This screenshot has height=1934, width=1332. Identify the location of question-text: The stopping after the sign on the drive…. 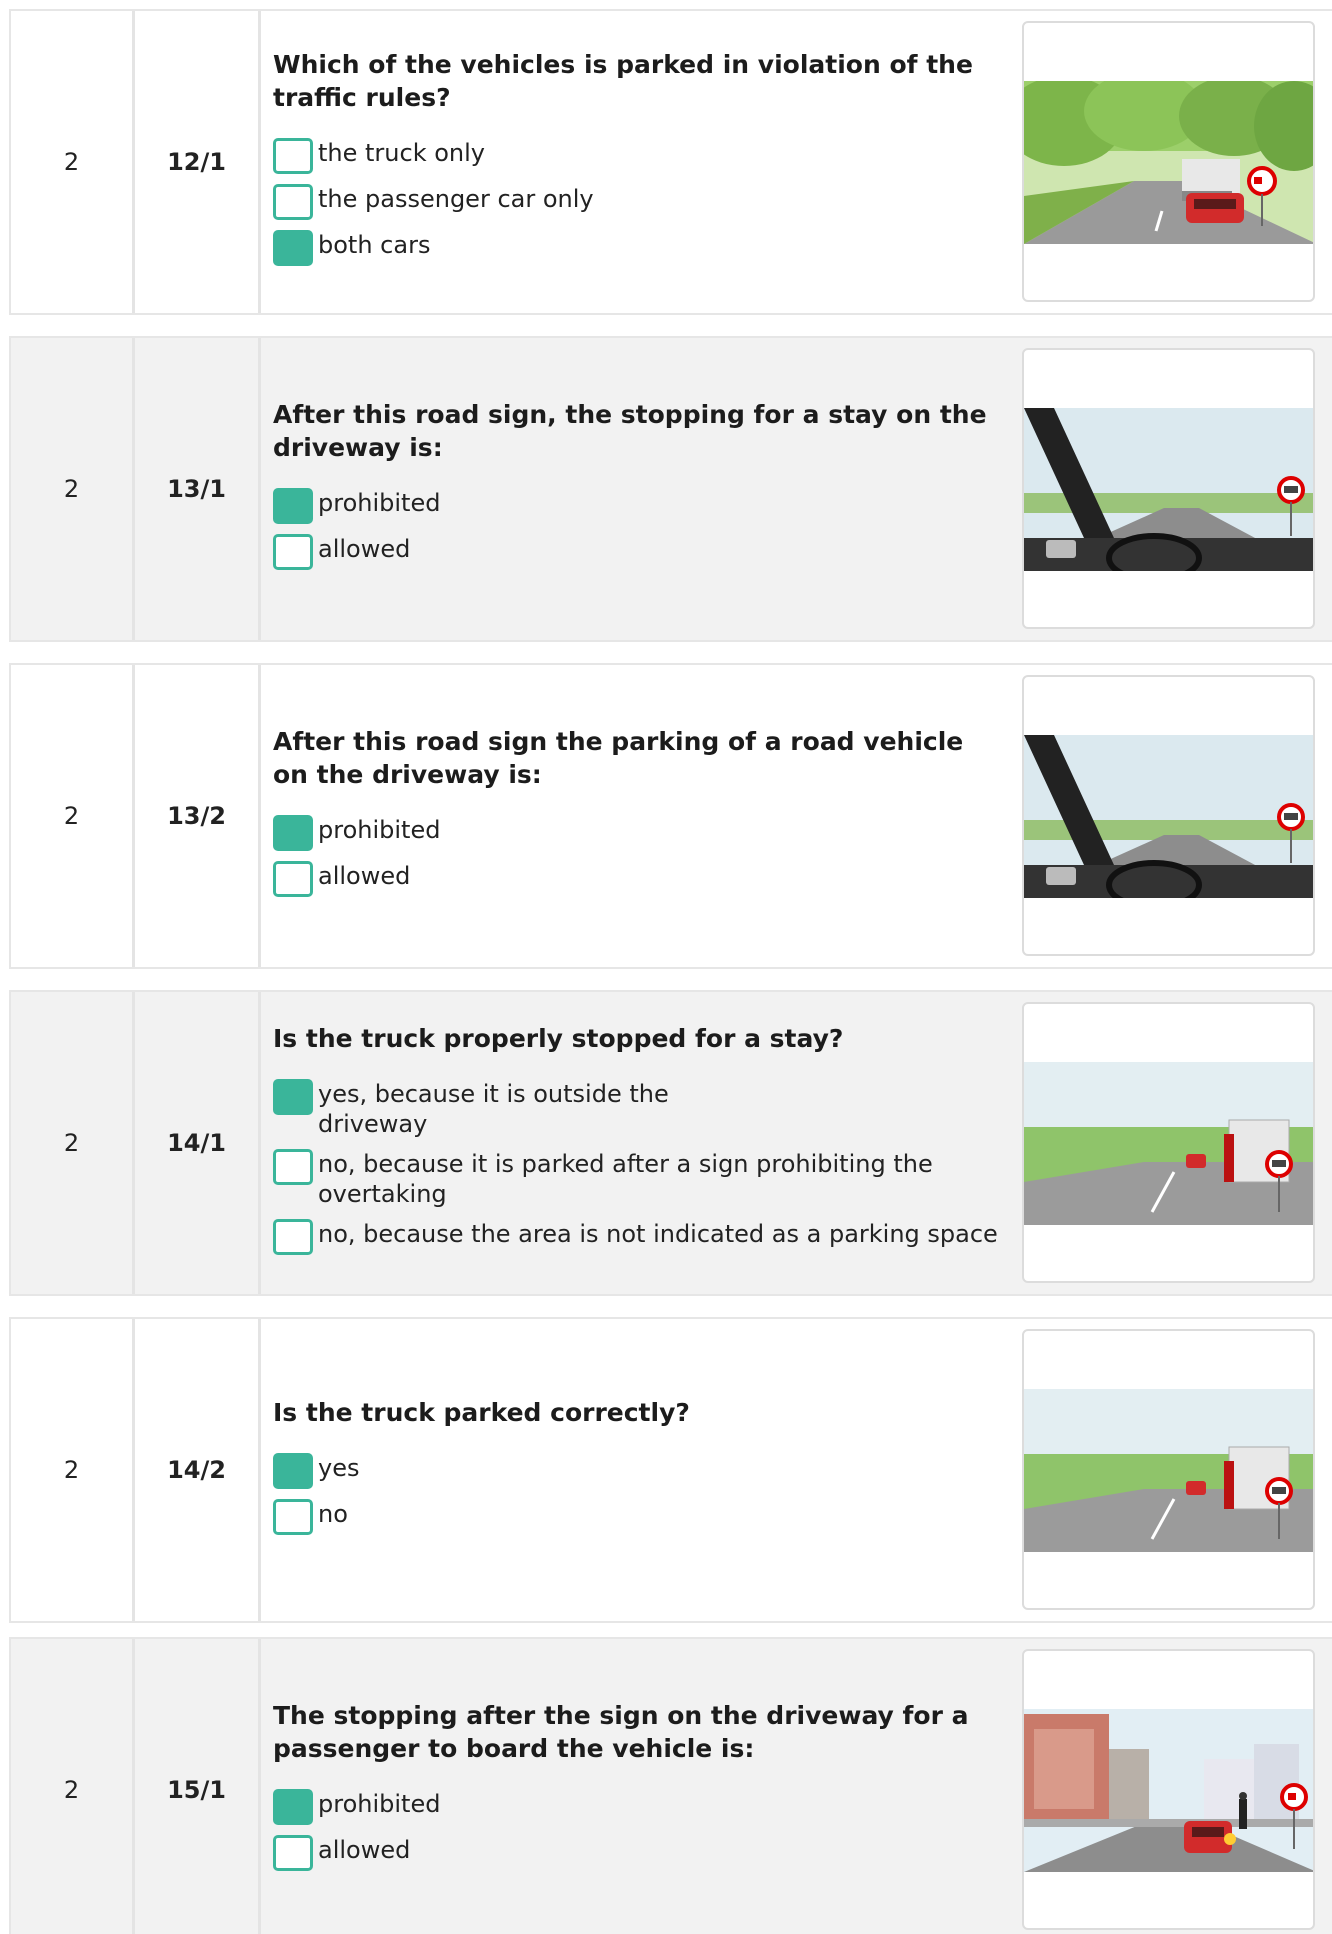
(621, 1732).